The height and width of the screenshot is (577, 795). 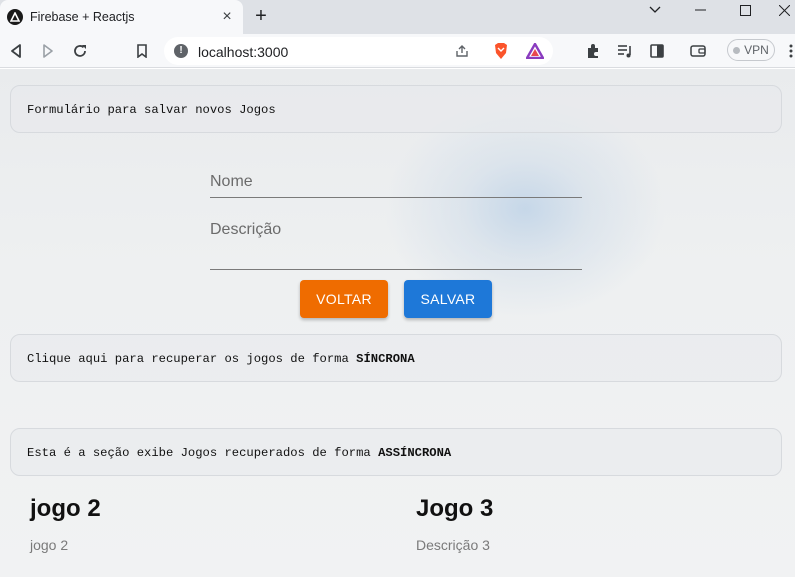 I want to click on sidebar-icon, so click(x=657, y=51).